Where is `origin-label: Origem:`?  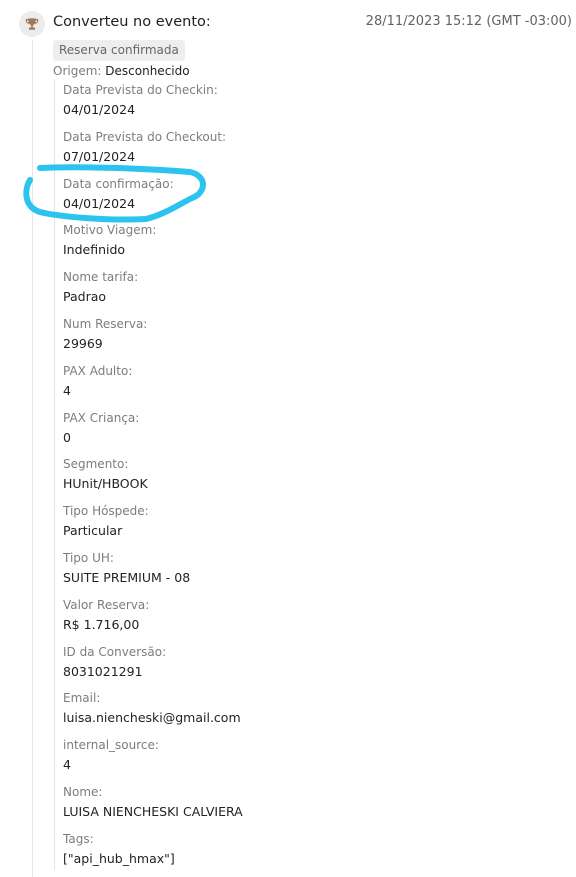
origin-label: Origem: is located at coordinates (77, 71).